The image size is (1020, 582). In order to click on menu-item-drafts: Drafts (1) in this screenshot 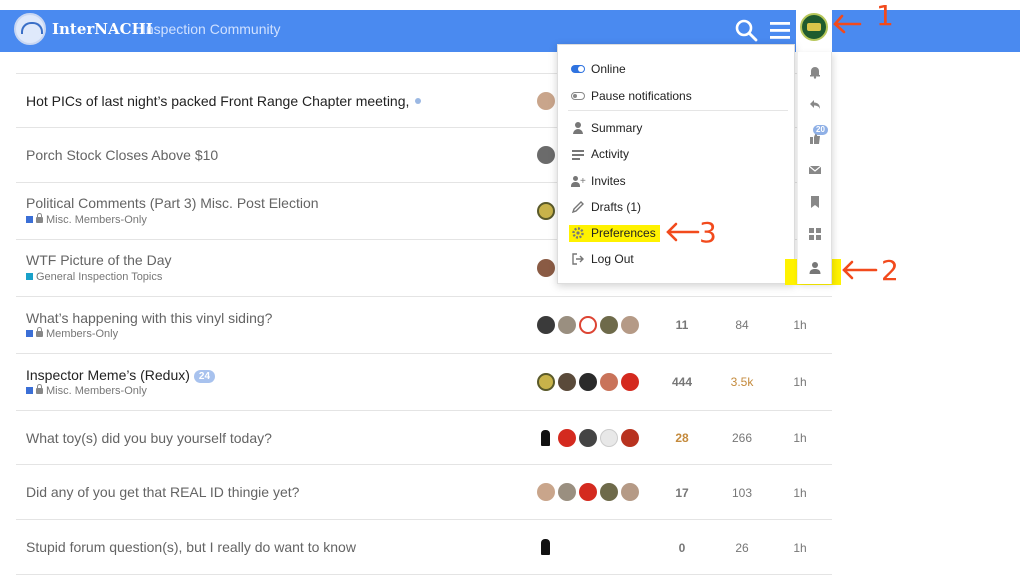, I will do `click(606, 207)`.